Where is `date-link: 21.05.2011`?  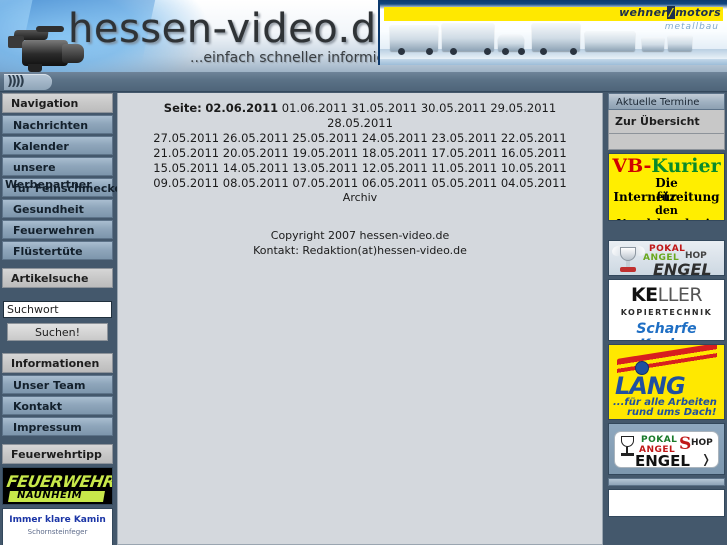
date-link: 21.05.2011 is located at coordinates (186, 153).